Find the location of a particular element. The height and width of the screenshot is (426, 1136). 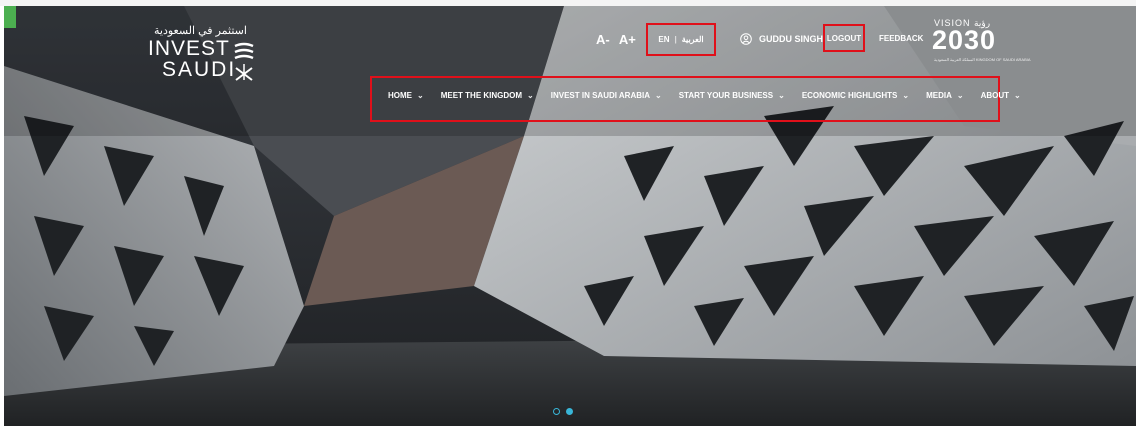

nav-item-label: HOME is located at coordinates (400, 95).